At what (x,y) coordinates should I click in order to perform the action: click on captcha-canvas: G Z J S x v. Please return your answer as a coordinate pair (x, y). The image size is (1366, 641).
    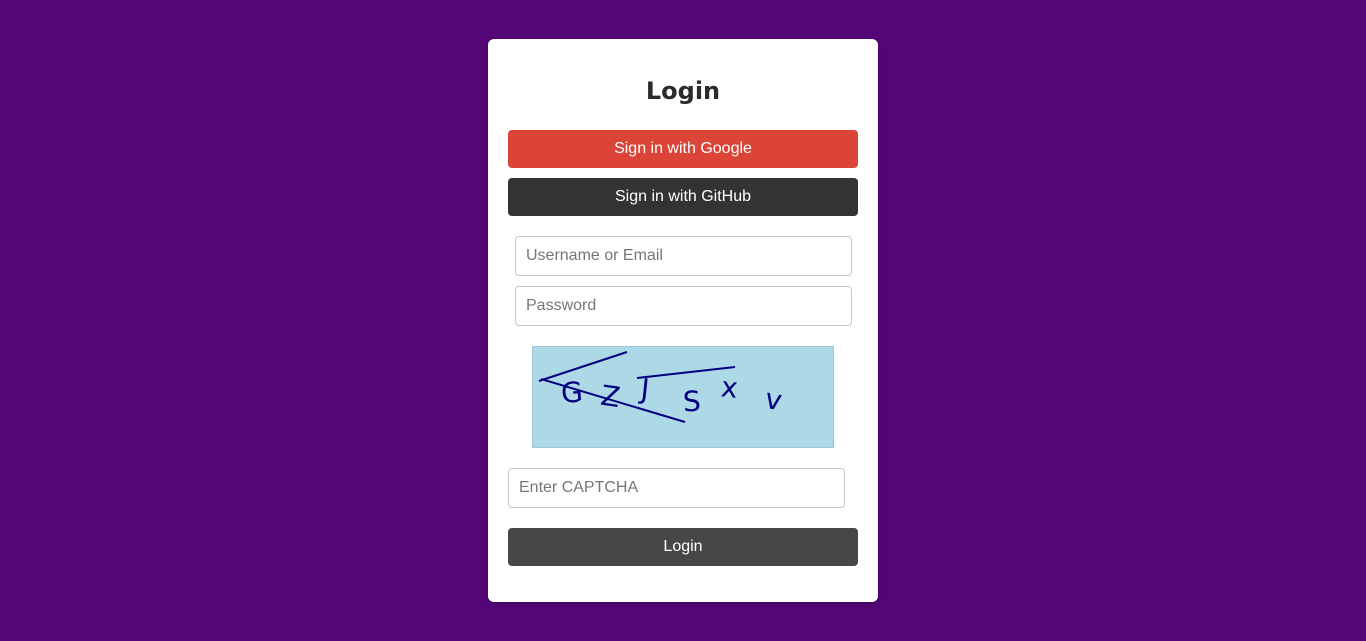
    Looking at the image, I should click on (661, 387).